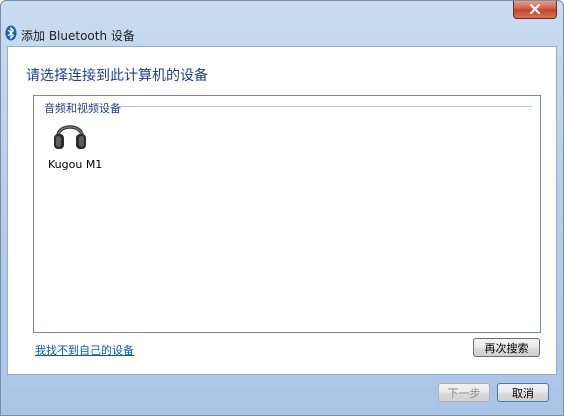 This screenshot has height=416, width=564. I want to click on cancel-button: 取消, so click(523, 392).